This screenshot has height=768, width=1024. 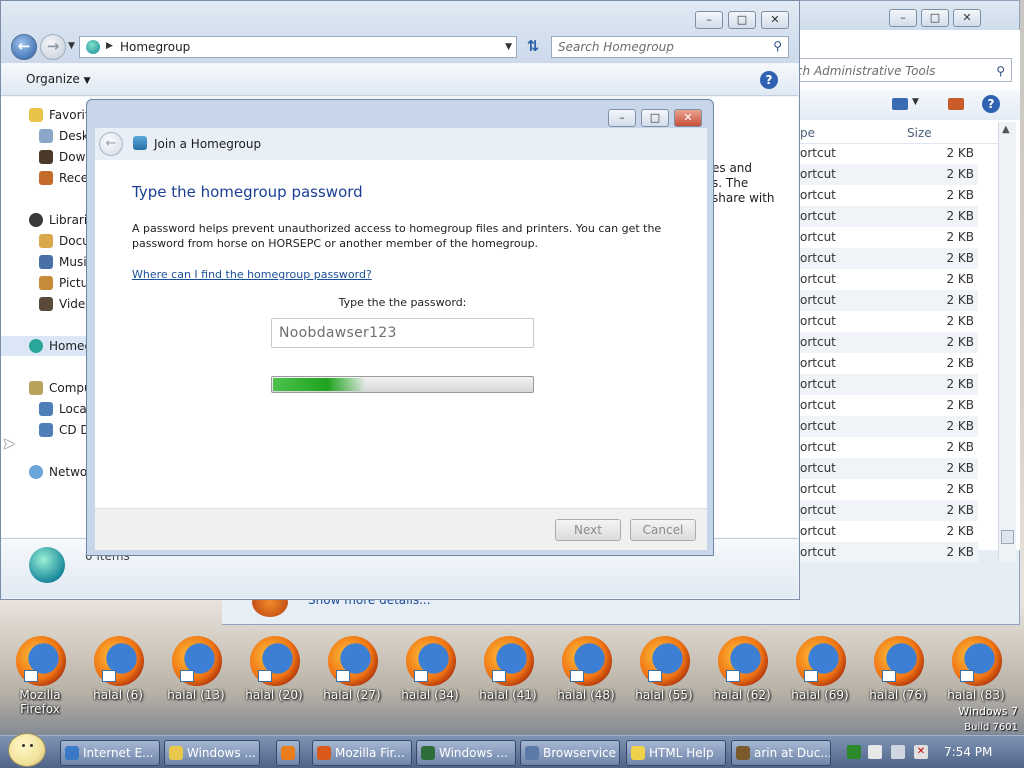 What do you see at coordinates (769, 80) in the screenshot?
I see `help-icon: ?` at bounding box center [769, 80].